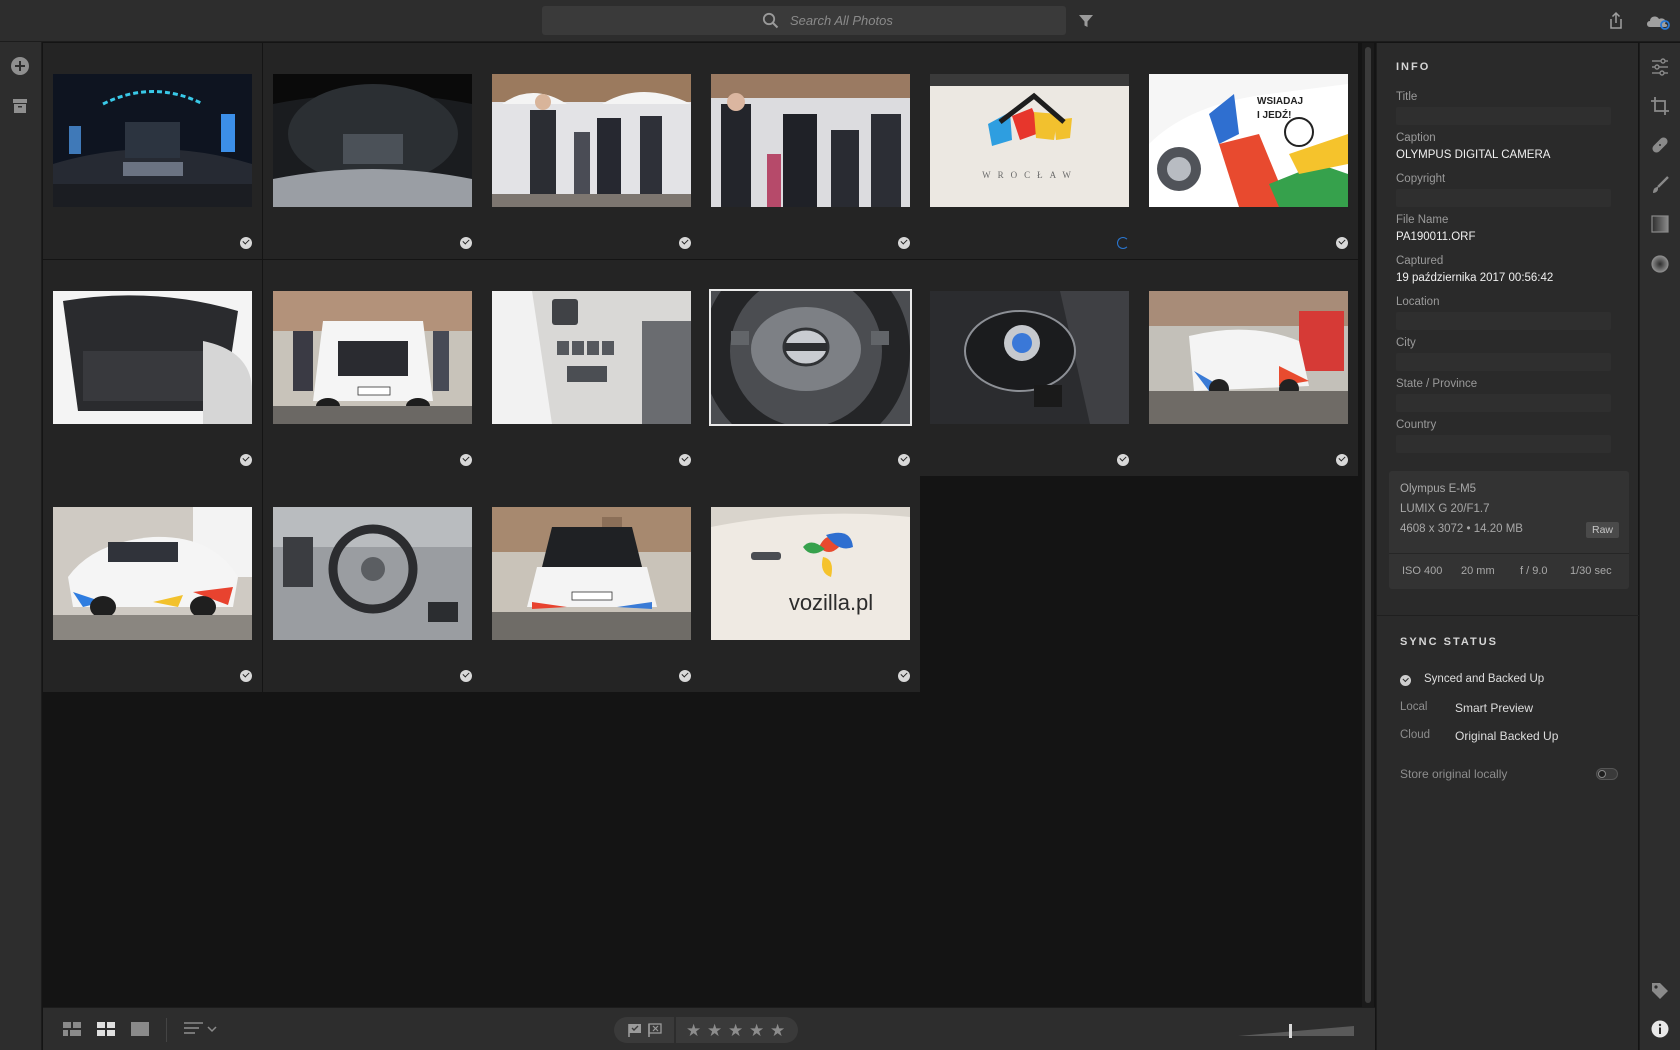 This screenshot has width=1680, height=1050. What do you see at coordinates (1503, 444) in the screenshot?
I see `country-field` at bounding box center [1503, 444].